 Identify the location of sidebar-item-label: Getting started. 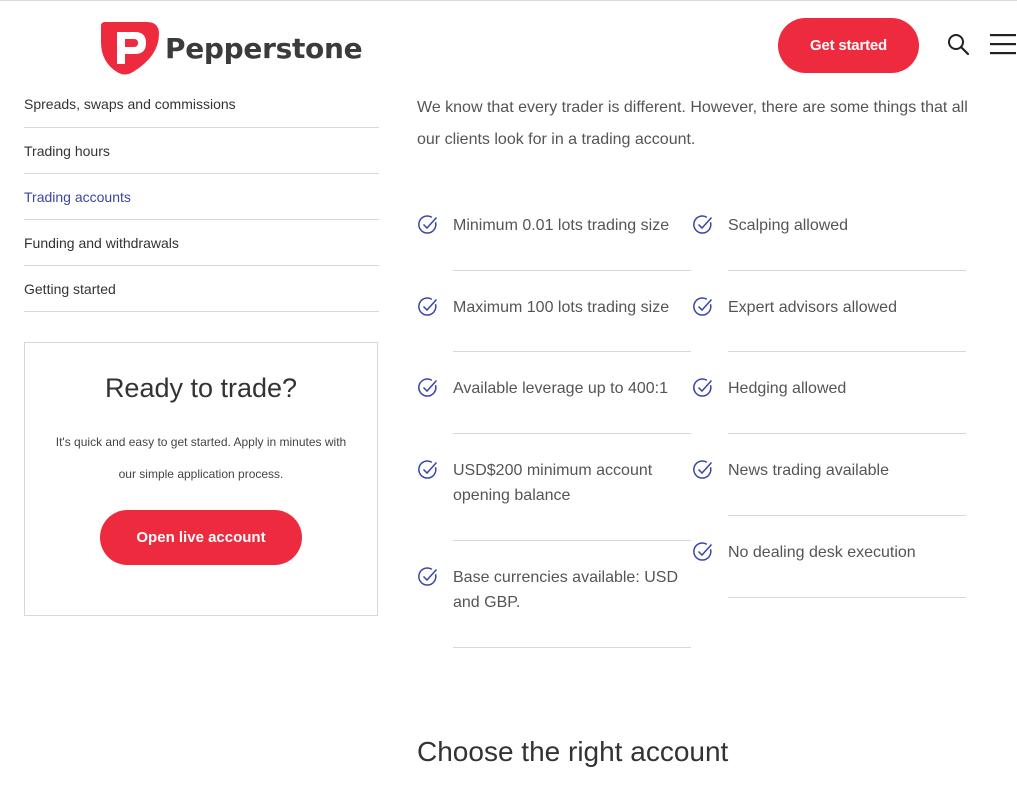
(70, 288).